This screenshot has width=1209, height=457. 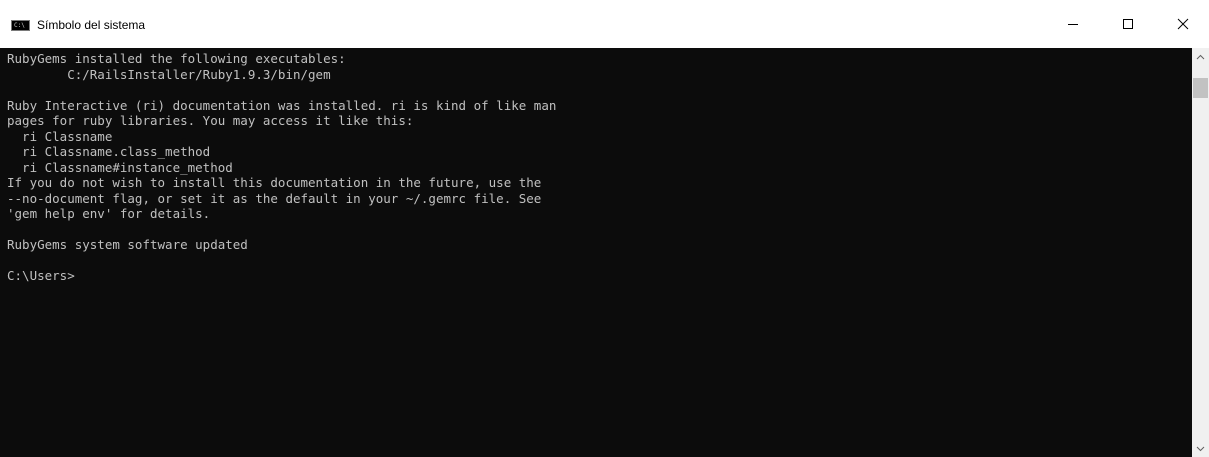 What do you see at coordinates (60, 136) in the screenshot?
I see `console-line: ri Classname` at bounding box center [60, 136].